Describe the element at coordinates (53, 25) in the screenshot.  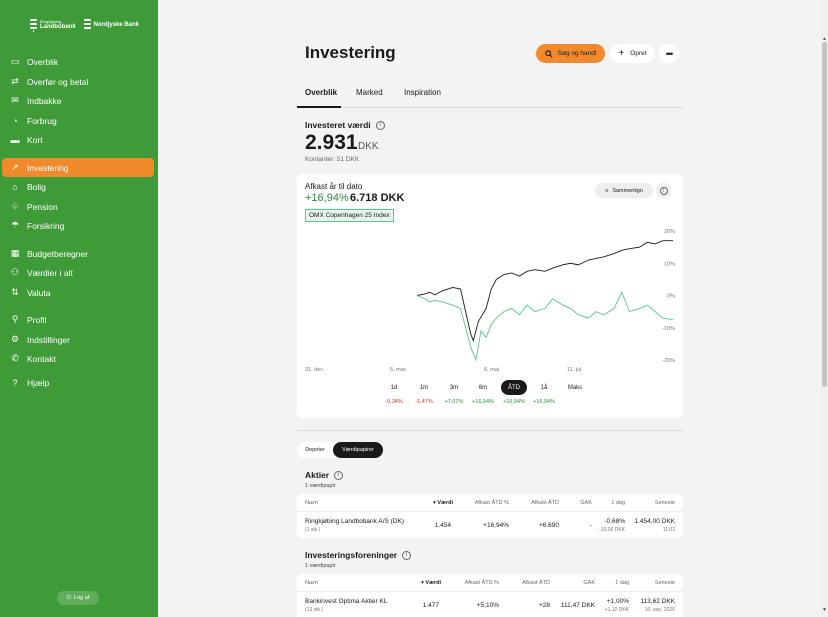
I see `landbobank-logo: Ringkjøbing Landbobank` at that location.